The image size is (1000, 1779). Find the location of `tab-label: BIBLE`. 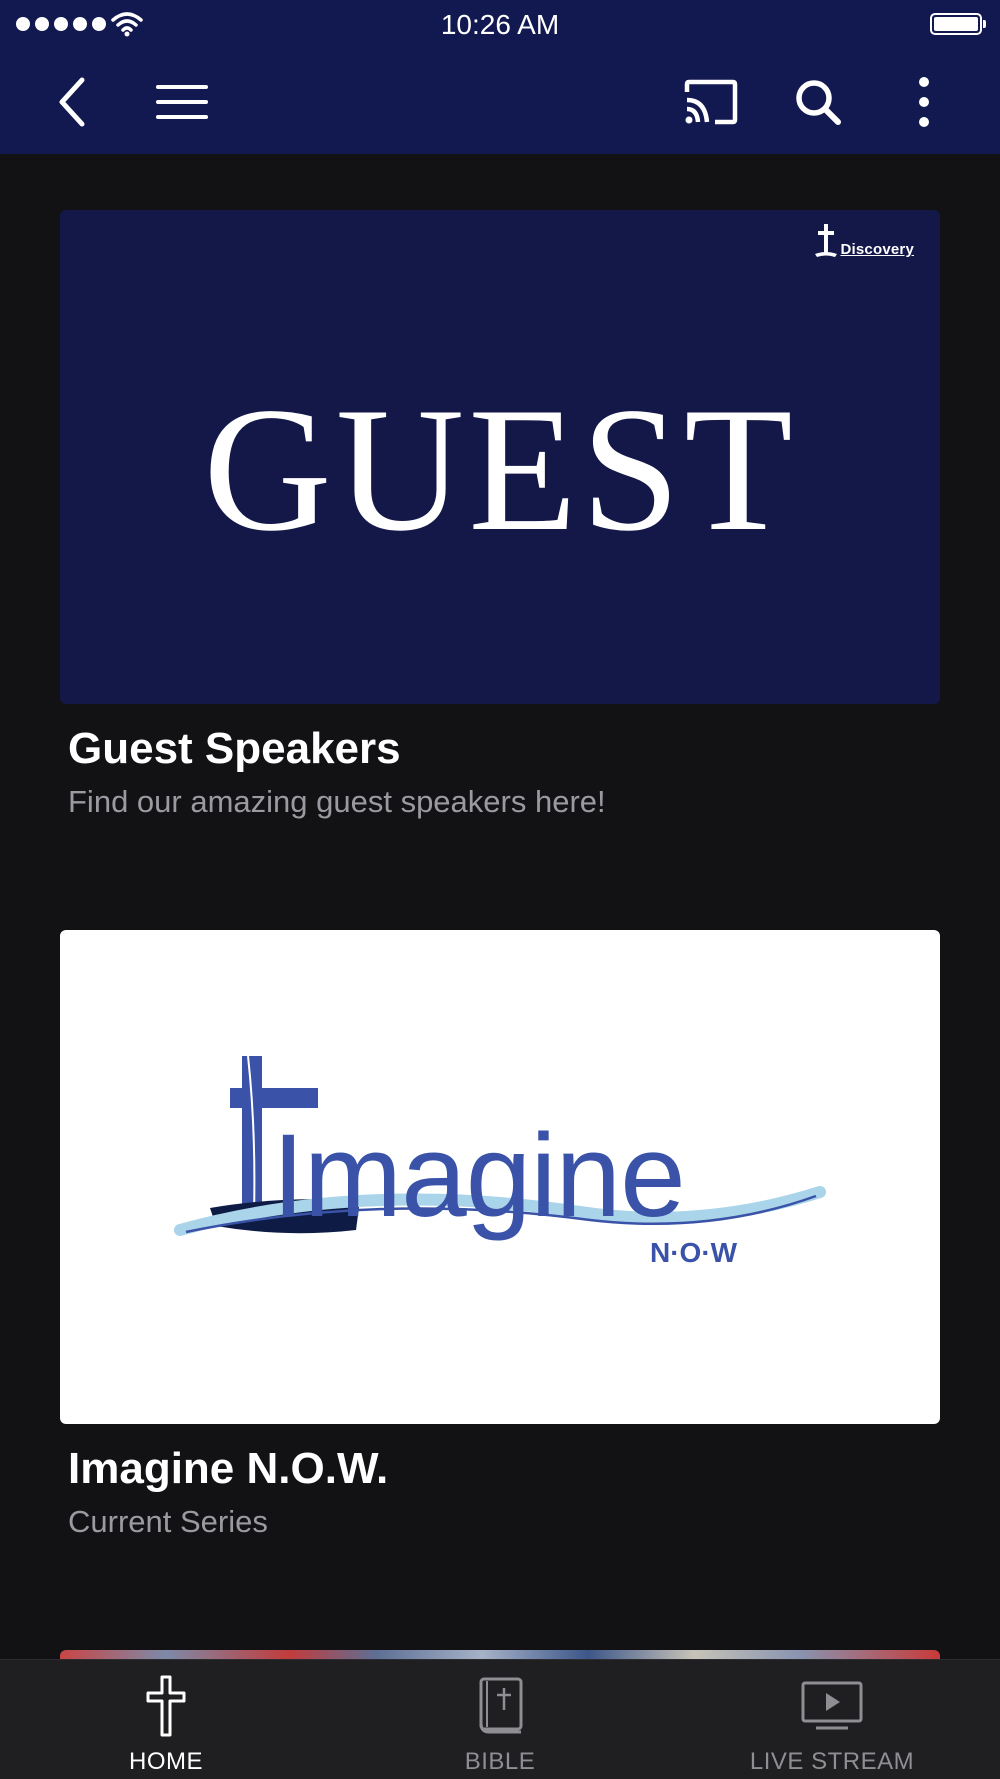

tab-label: BIBLE is located at coordinates (500, 1761).